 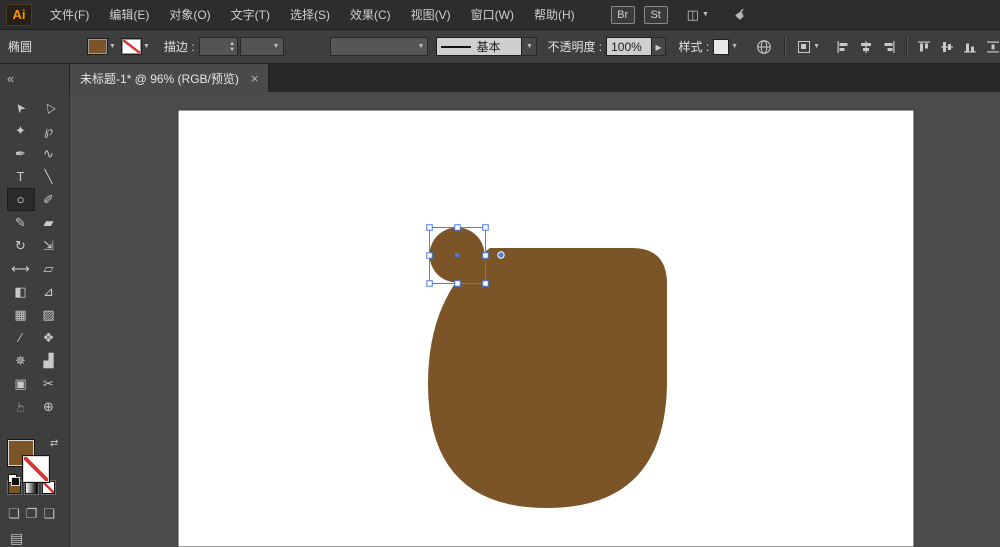 I want to click on fill-stroke-control: ⇄, so click(x=35, y=462).